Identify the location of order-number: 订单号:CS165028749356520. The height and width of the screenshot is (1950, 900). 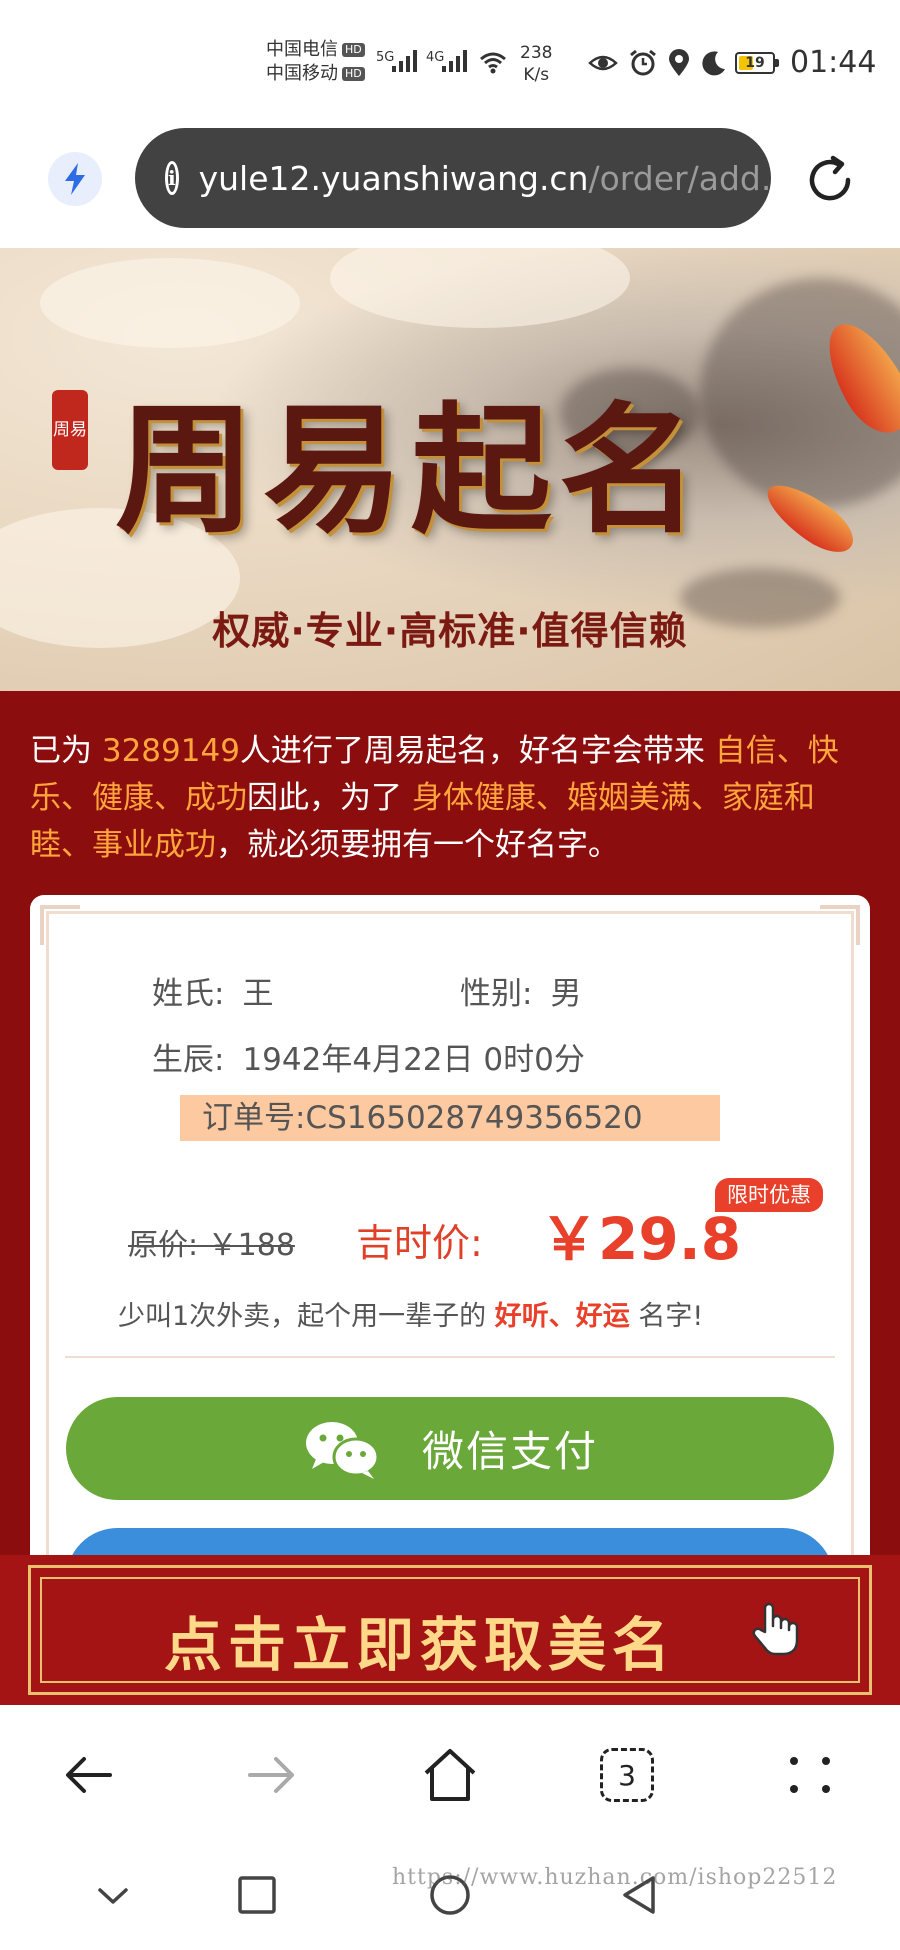
(450, 1118).